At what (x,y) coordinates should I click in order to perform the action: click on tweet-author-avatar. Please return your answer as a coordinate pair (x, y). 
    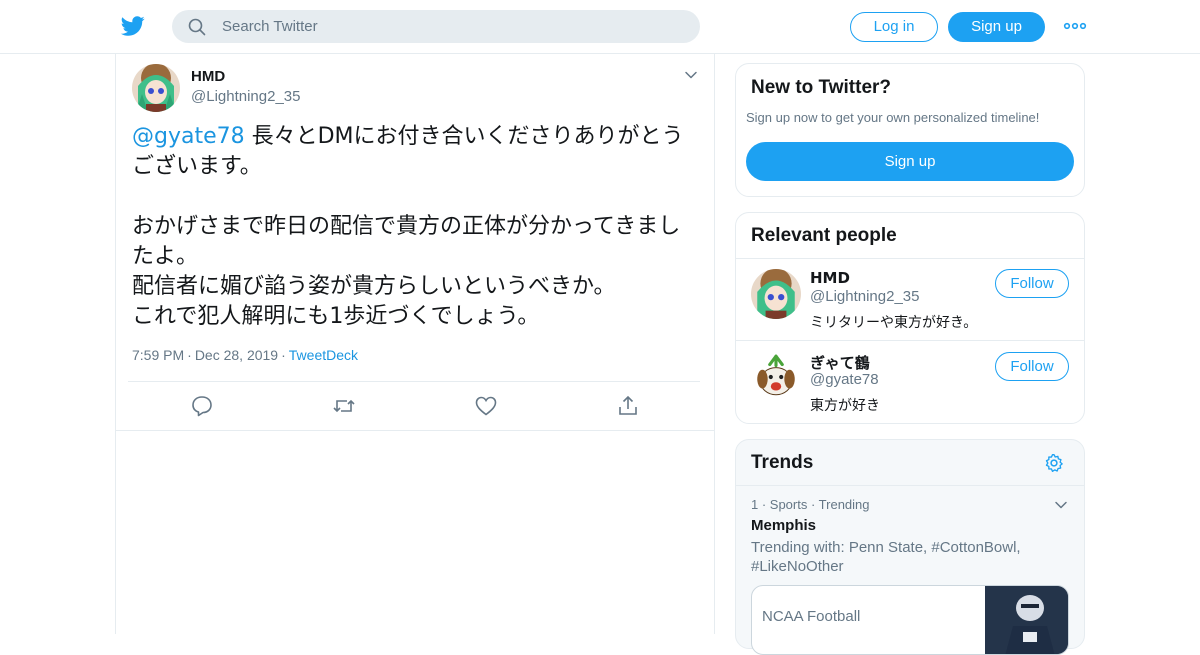
    Looking at the image, I should click on (156, 88).